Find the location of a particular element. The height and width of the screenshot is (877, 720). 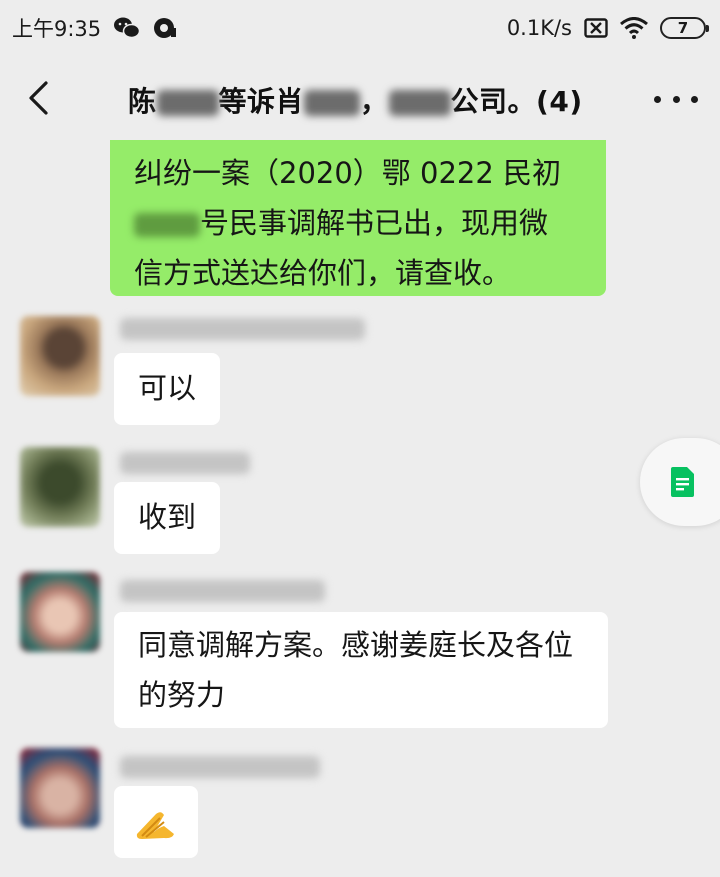

clap-emoji is located at coordinates (155, 825).